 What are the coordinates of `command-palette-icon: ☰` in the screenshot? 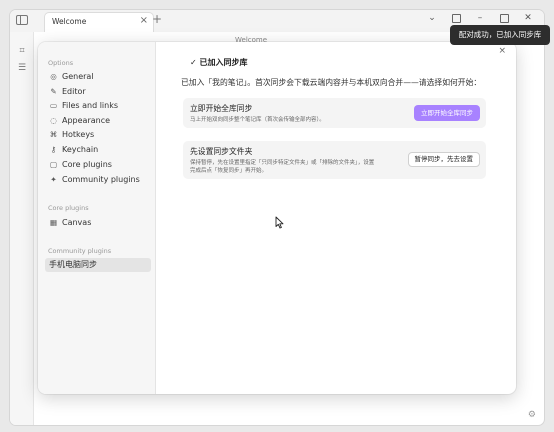 It's located at (22, 68).